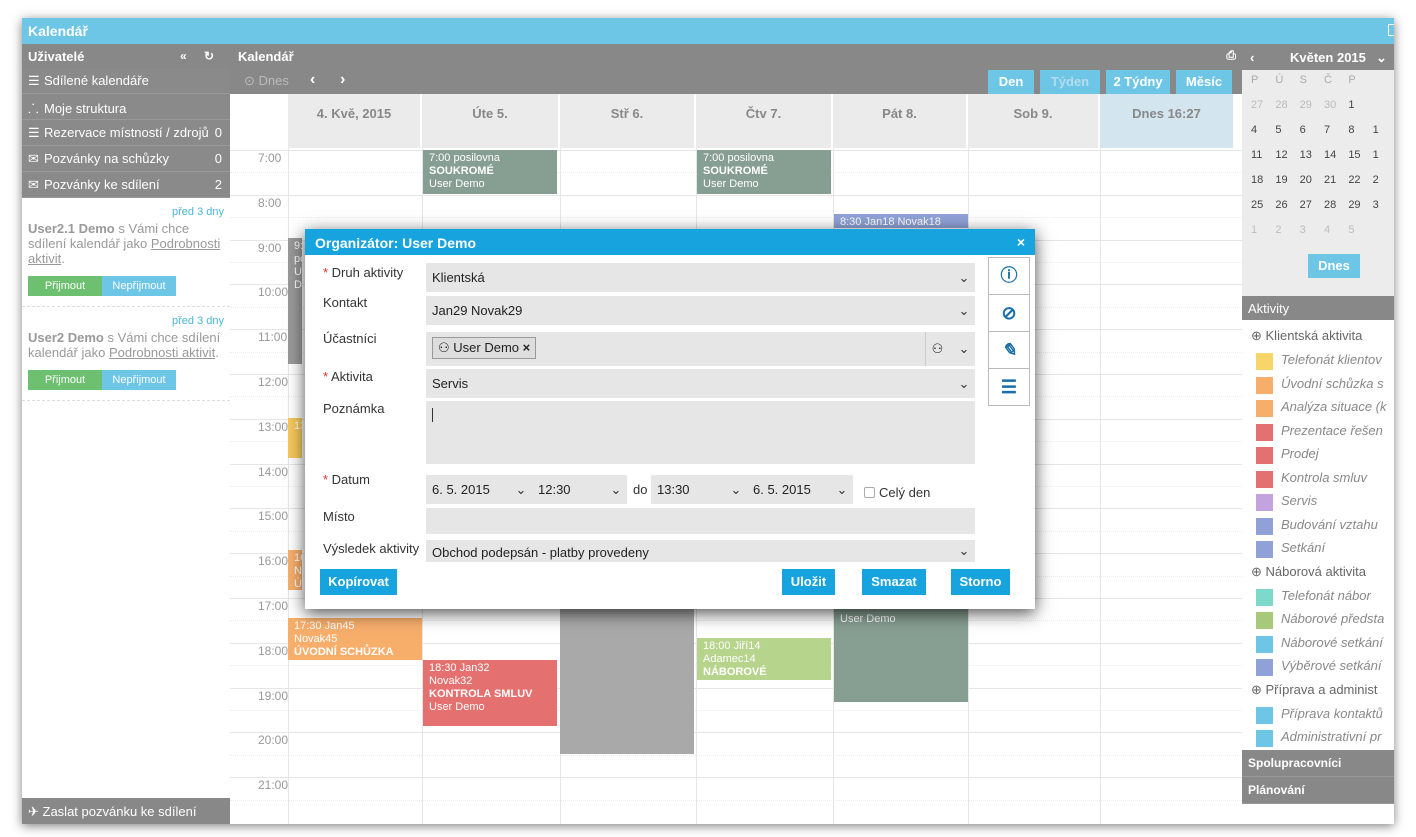 This screenshot has width=1416, height=837. Describe the element at coordinates (1320, 623) in the screenshot. I see `activity-type-item: Náborové předsta` at that location.